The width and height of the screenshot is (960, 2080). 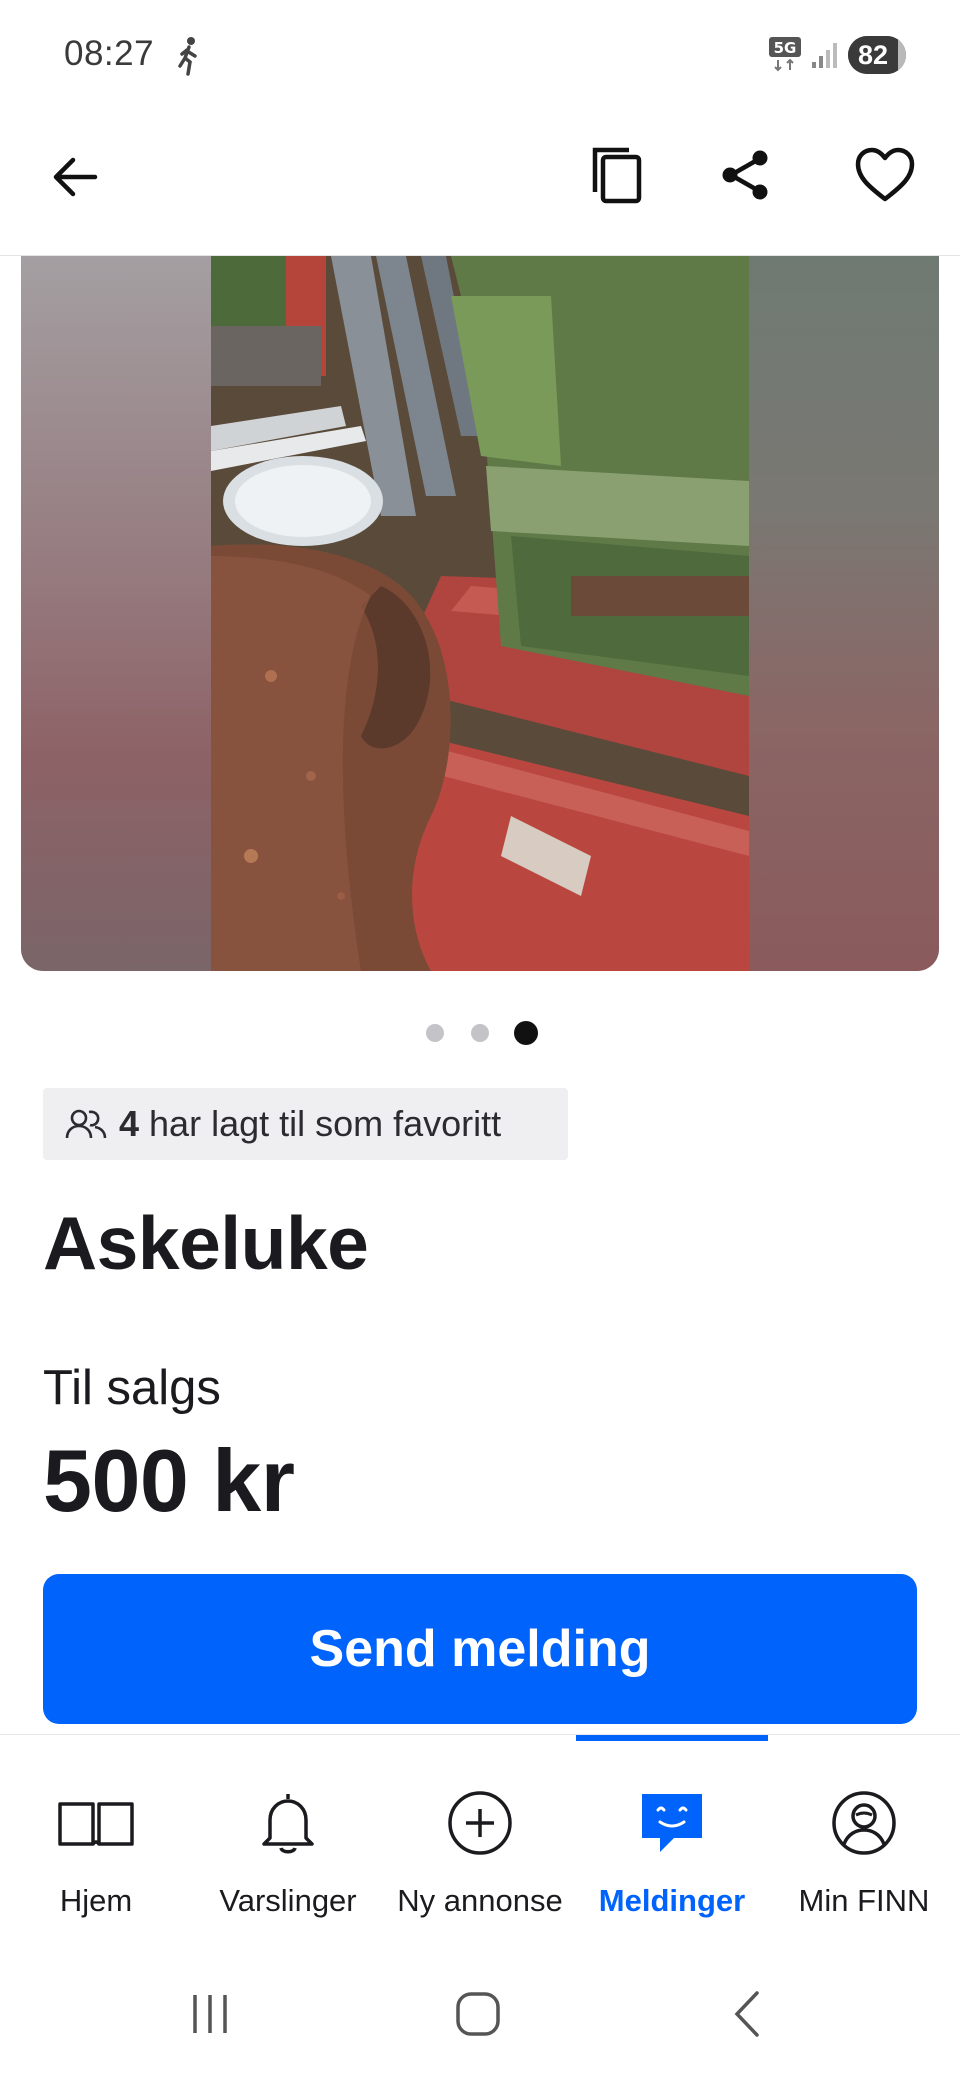 I want to click on favorites-badge: 4 har lagt til som favoritt, so click(x=305, y=1124).